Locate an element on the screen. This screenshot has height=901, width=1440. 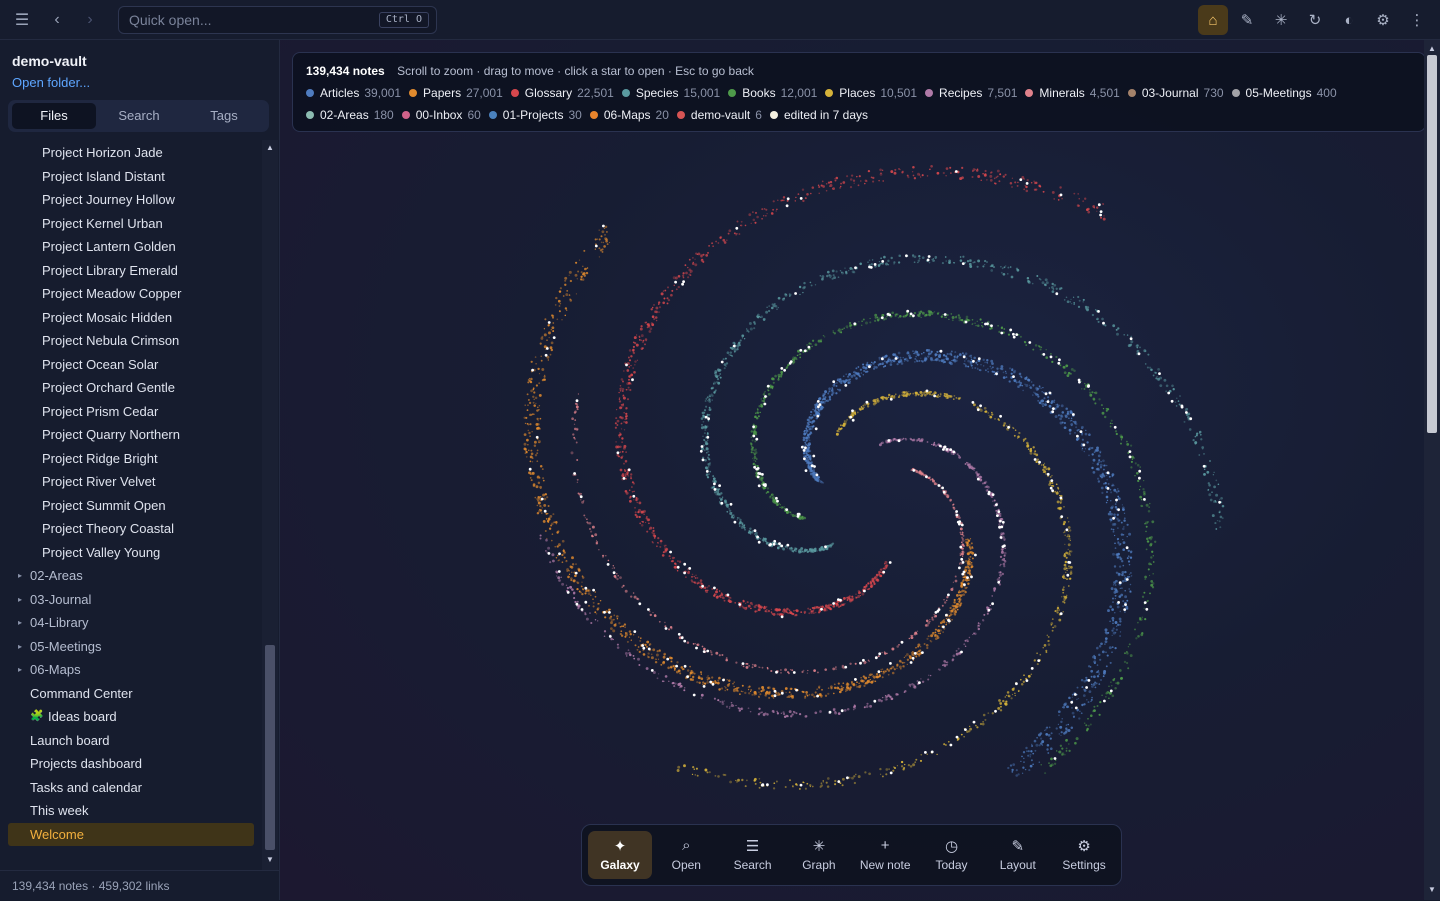
file-item: Project River Velvet is located at coordinates (131, 481).